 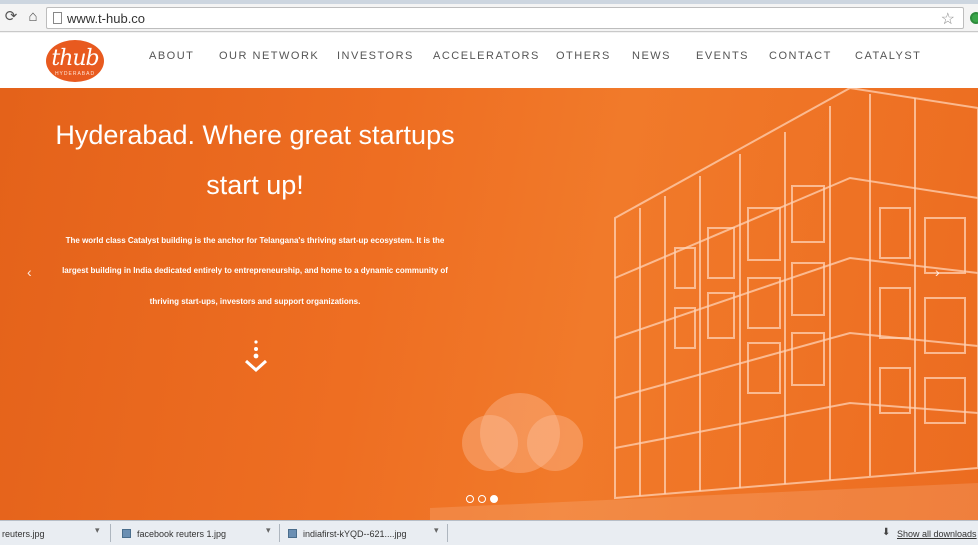 I want to click on logo-text: thub, so click(x=75, y=58).